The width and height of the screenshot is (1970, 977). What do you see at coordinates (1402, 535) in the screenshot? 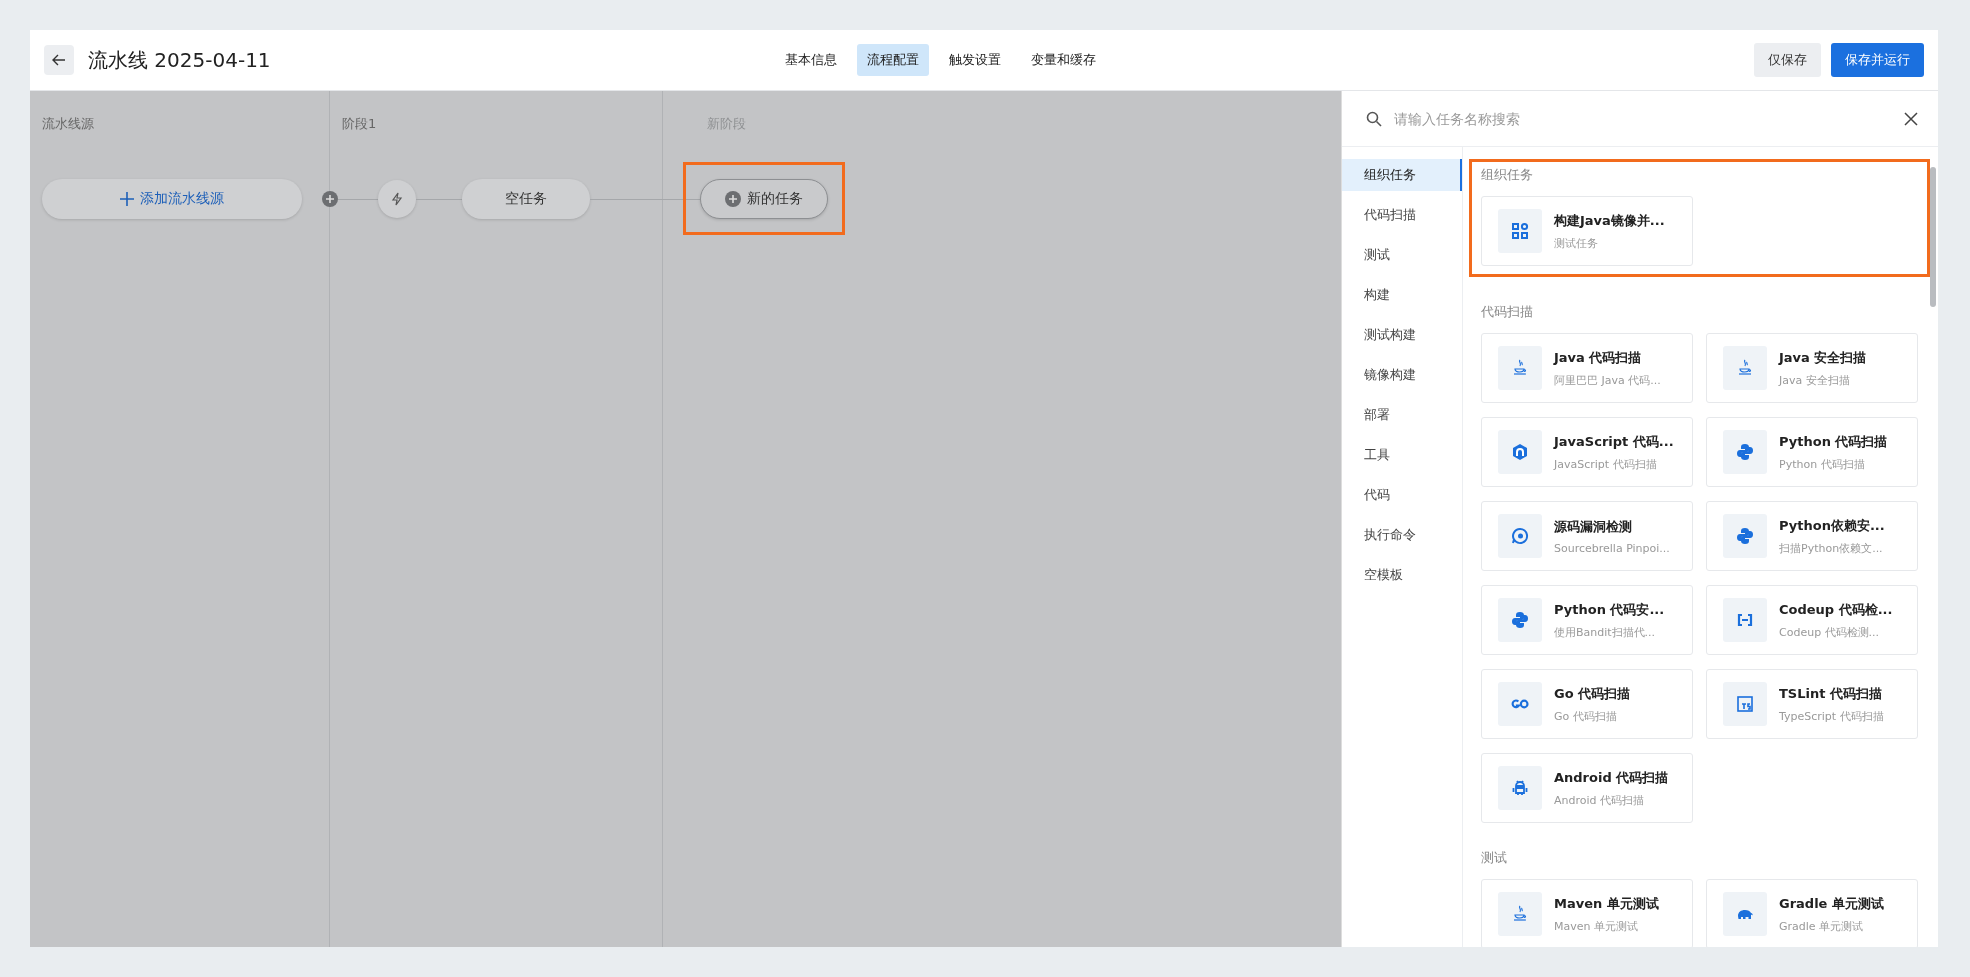
I see `category-item: 执行命令` at bounding box center [1402, 535].